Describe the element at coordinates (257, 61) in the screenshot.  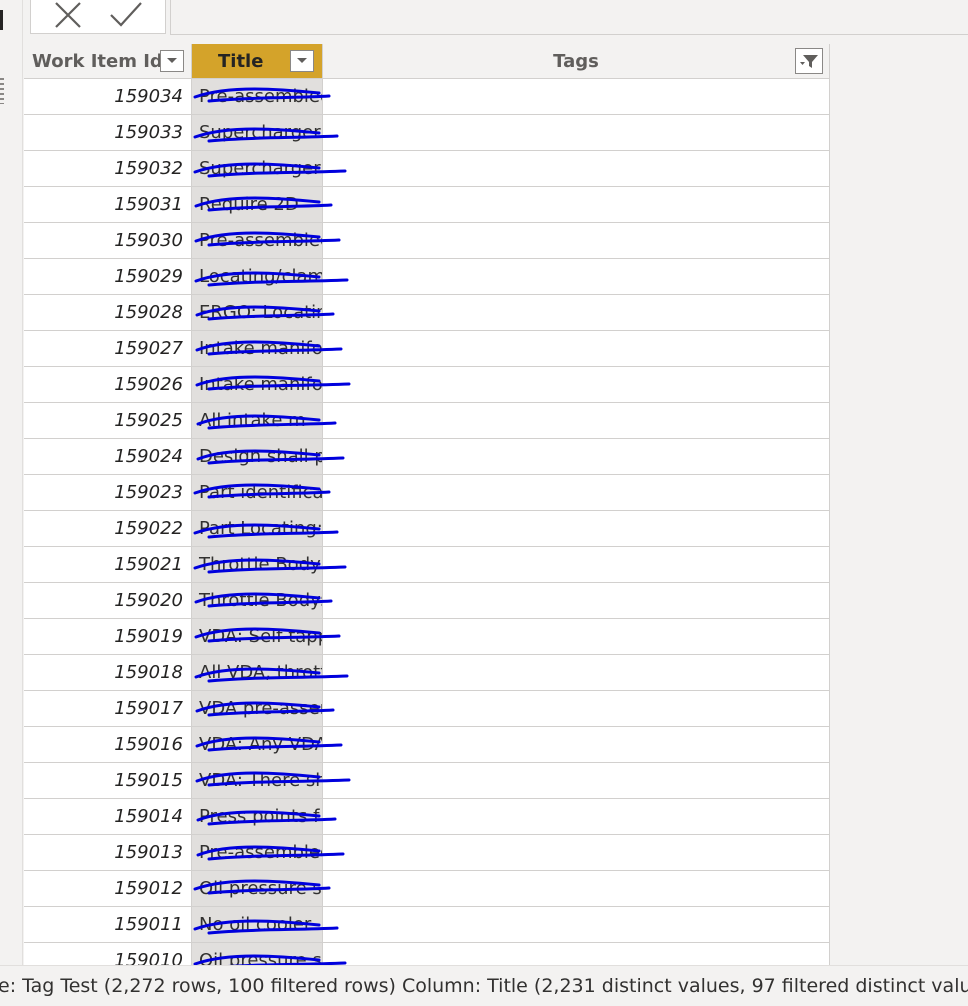
I see `column-header-title: Title` at that location.